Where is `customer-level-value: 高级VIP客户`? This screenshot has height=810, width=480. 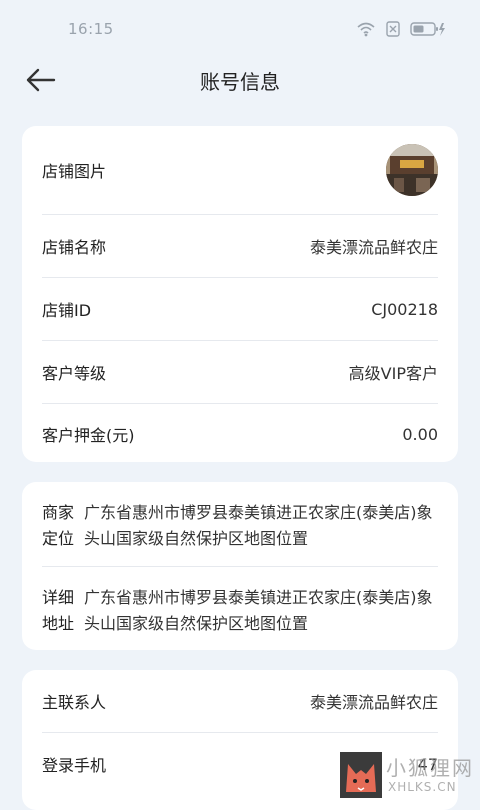 customer-level-value: 高级VIP客户 is located at coordinates (393, 373).